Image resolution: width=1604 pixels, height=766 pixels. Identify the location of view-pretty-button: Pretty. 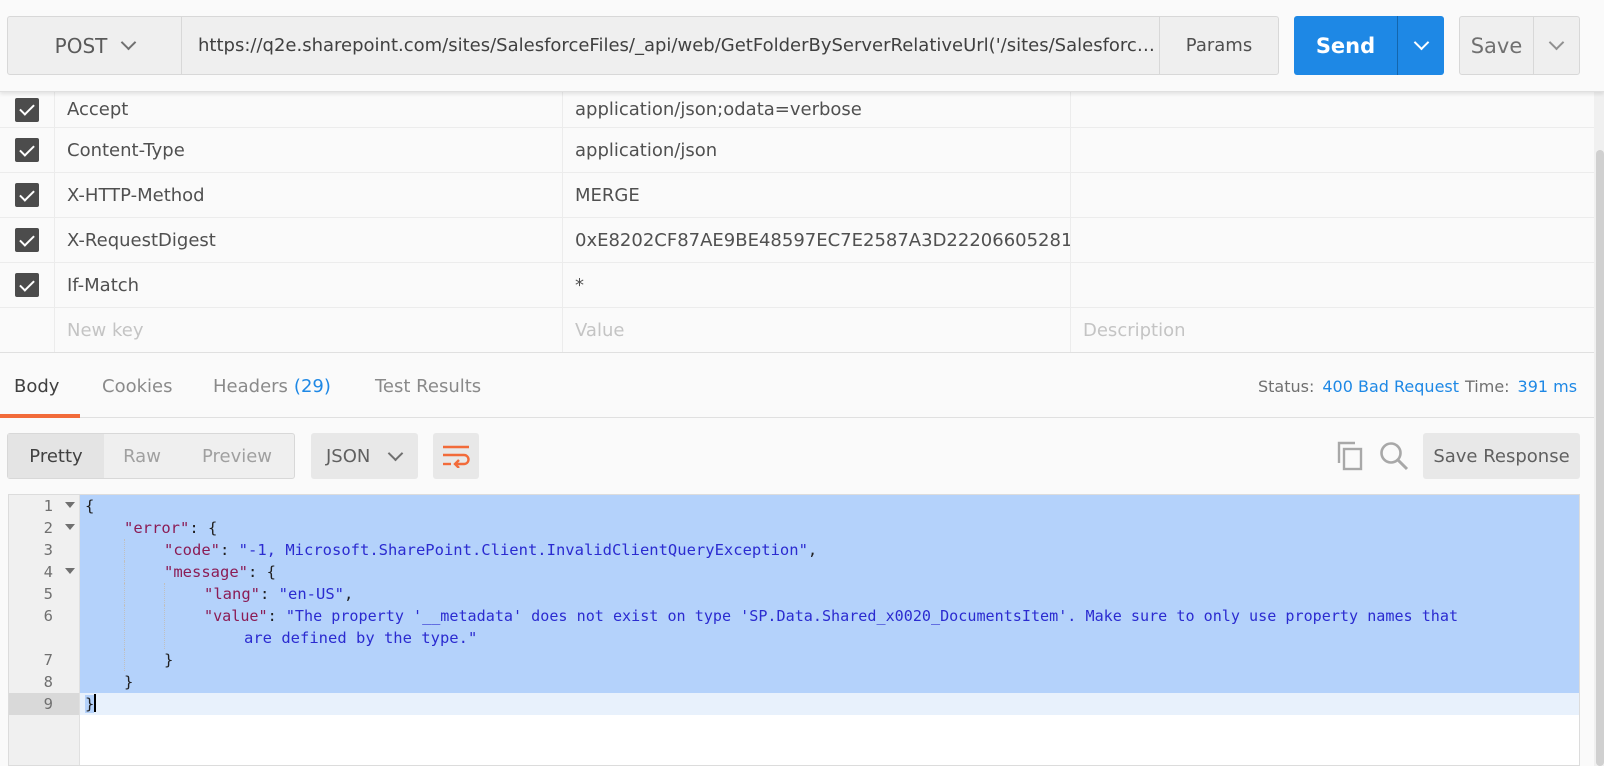
(56, 456).